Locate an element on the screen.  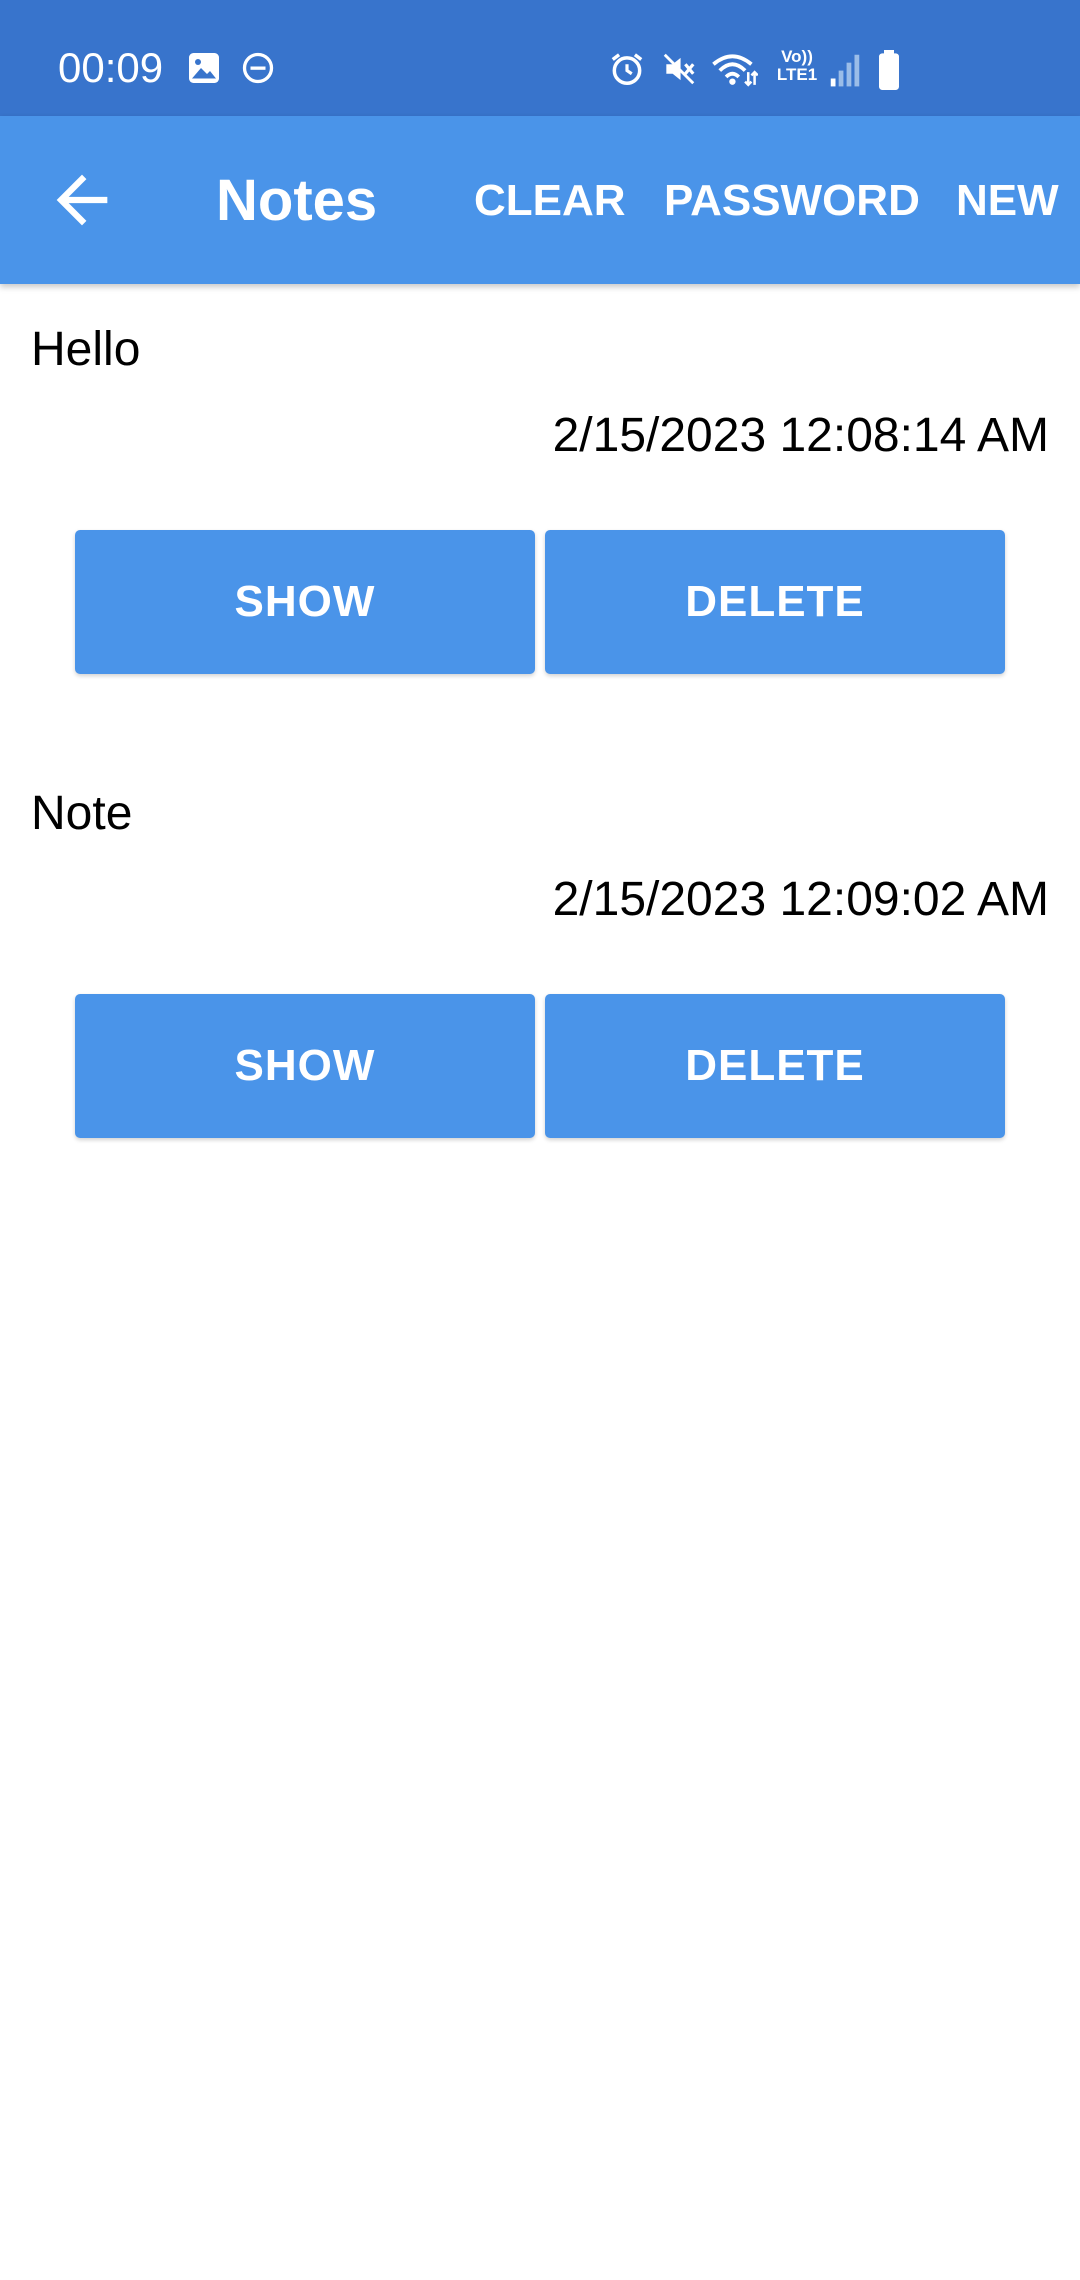
signal-icon is located at coordinates (845, 69).